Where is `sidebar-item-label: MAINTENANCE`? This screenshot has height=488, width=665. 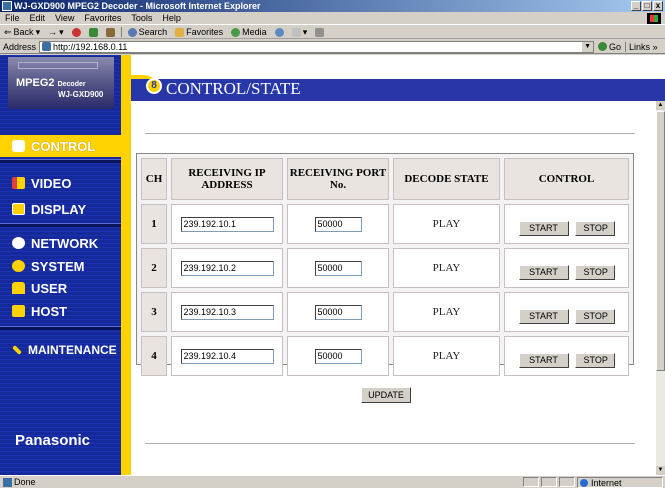 sidebar-item-label: MAINTENANCE is located at coordinates (72, 350).